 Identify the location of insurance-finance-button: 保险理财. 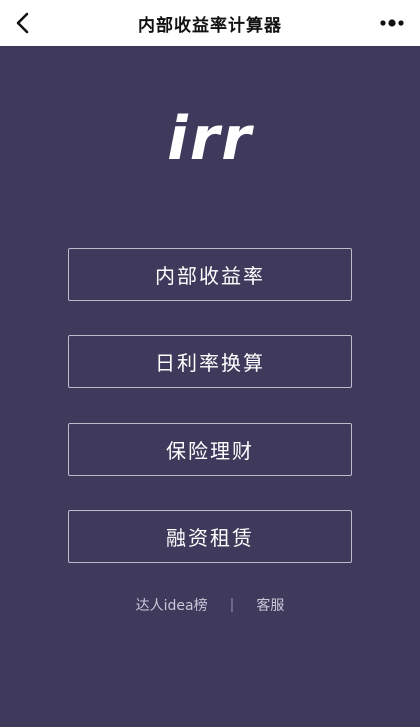
(210, 449).